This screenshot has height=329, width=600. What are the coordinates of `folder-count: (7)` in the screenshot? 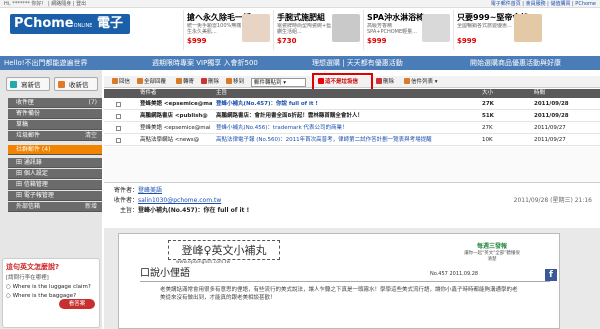 It's located at (93, 102).